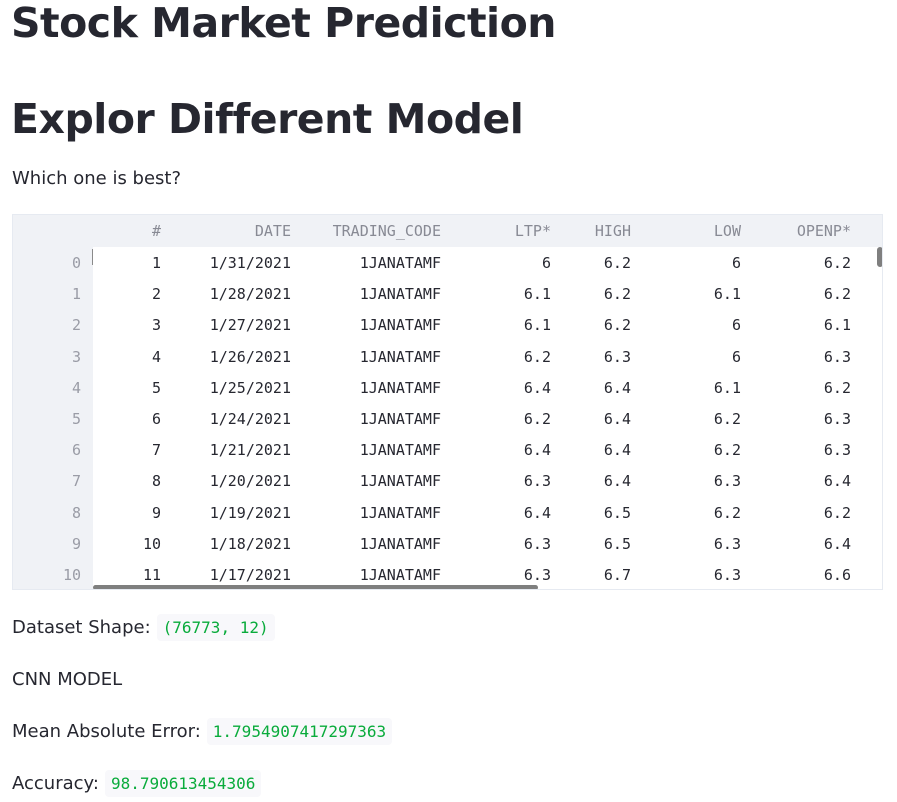  What do you see at coordinates (156, 388) in the screenshot?
I see `table-cell: 5` at bounding box center [156, 388].